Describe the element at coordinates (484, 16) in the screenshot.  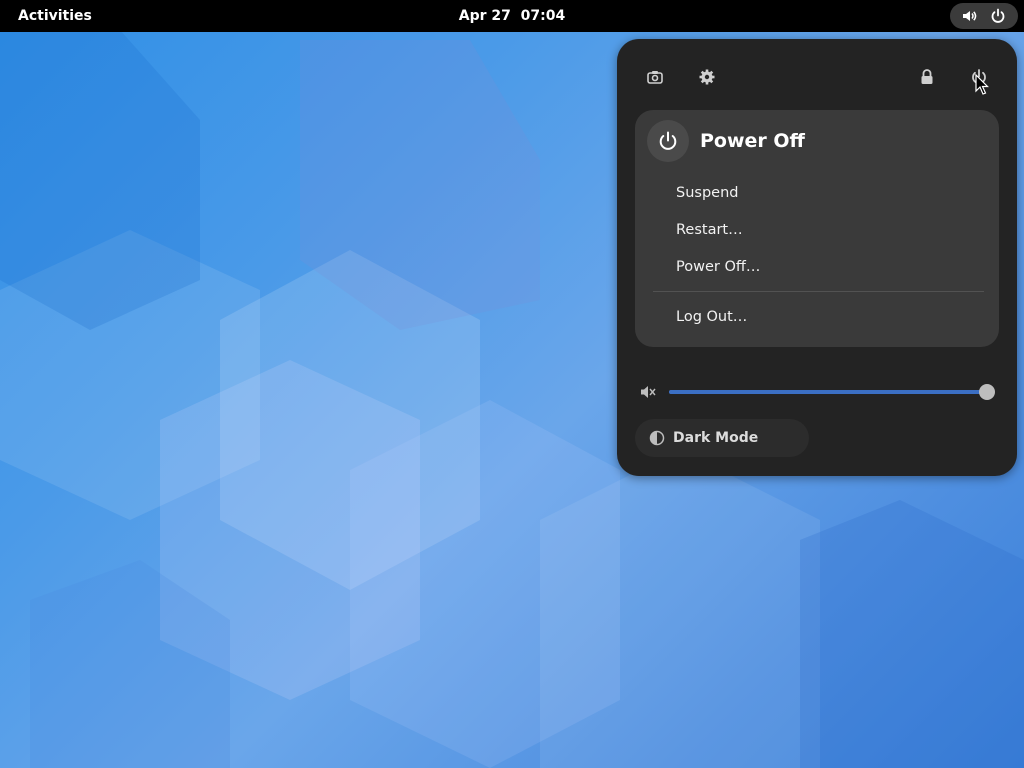
I see `clock-date: Apr 27` at that location.